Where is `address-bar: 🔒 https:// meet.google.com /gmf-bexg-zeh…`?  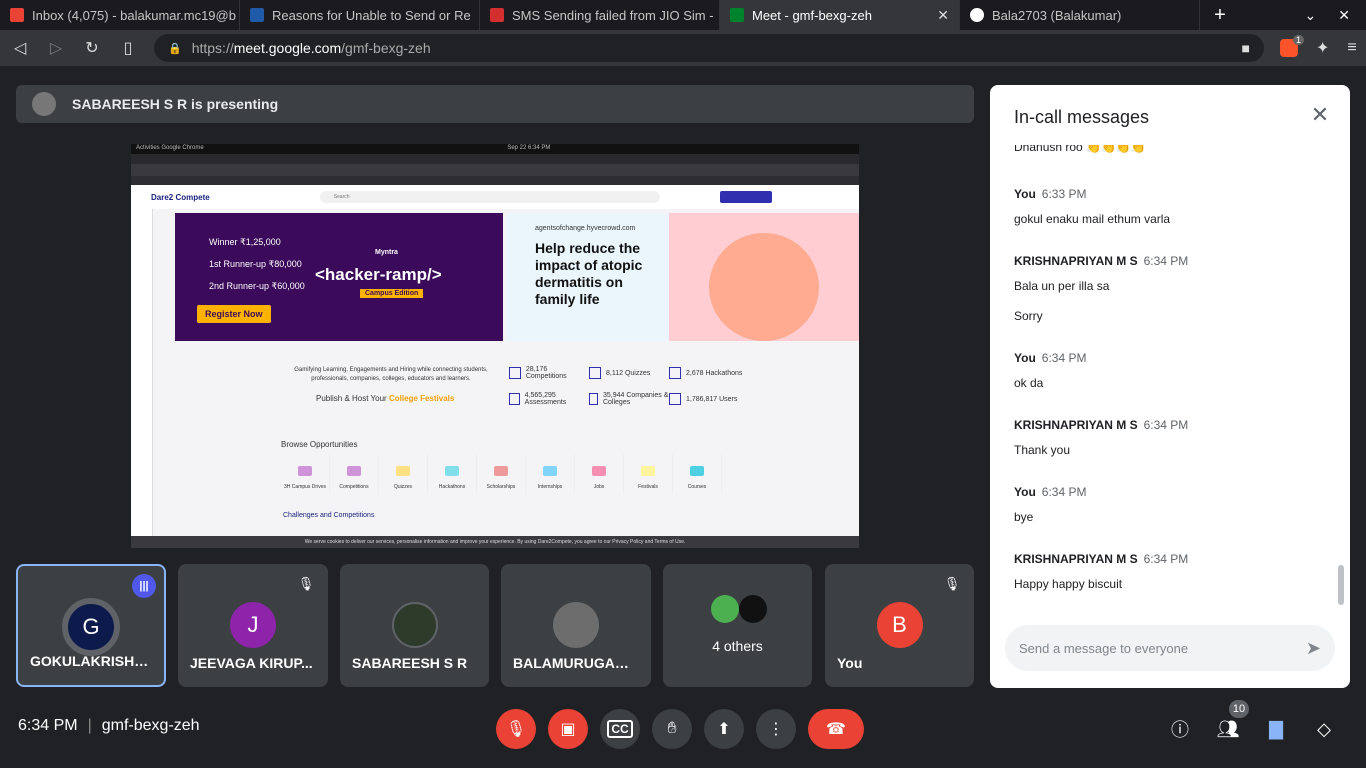
address-bar: 🔒 https:// meet.google.com /gmf-bexg-zeh… is located at coordinates (709, 48).